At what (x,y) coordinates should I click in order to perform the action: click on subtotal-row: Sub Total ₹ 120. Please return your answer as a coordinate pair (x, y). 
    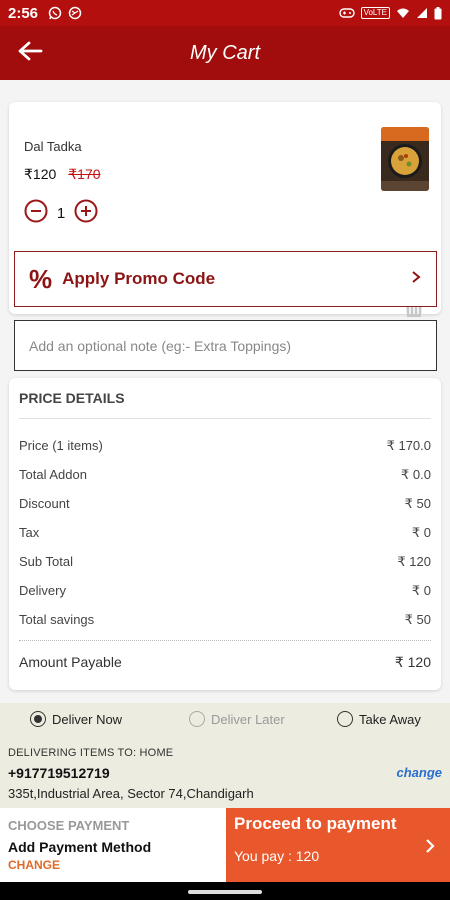
    Looking at the image, I should click on (225, 561).